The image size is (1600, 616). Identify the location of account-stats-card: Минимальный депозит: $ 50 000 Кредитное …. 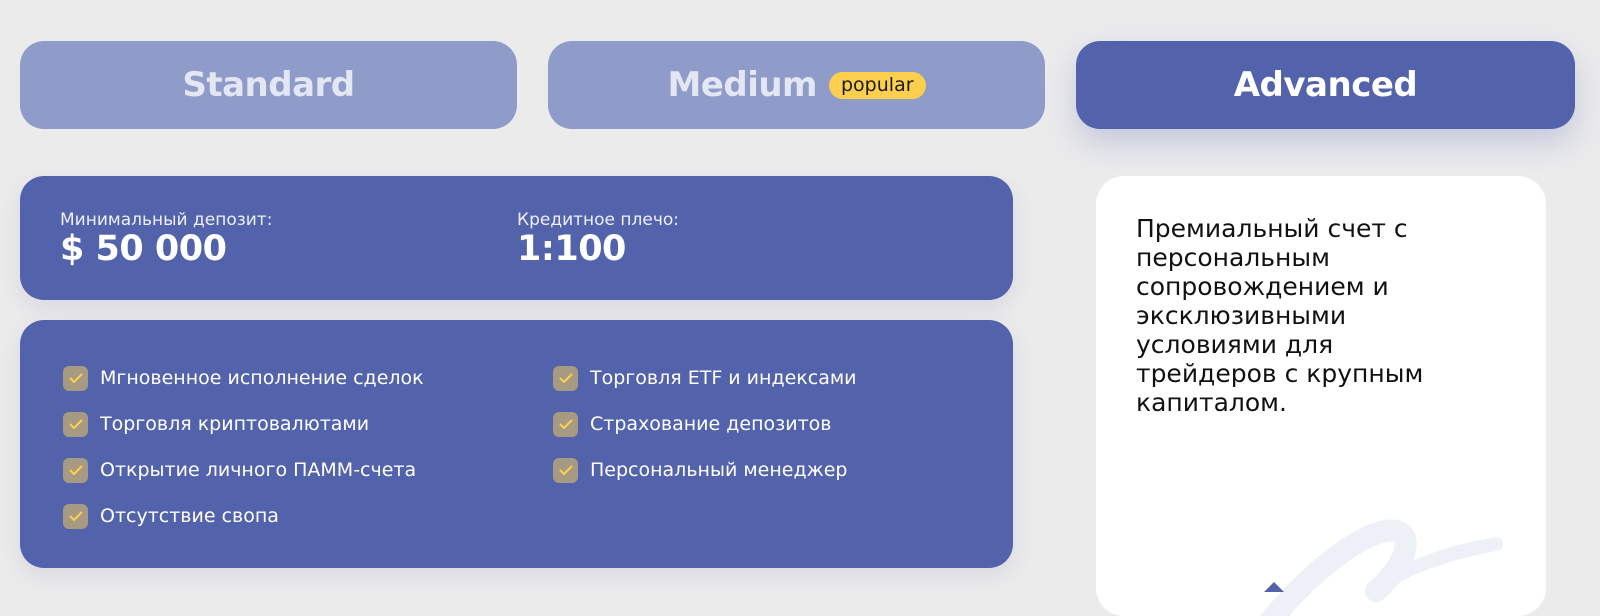
(516, 238).